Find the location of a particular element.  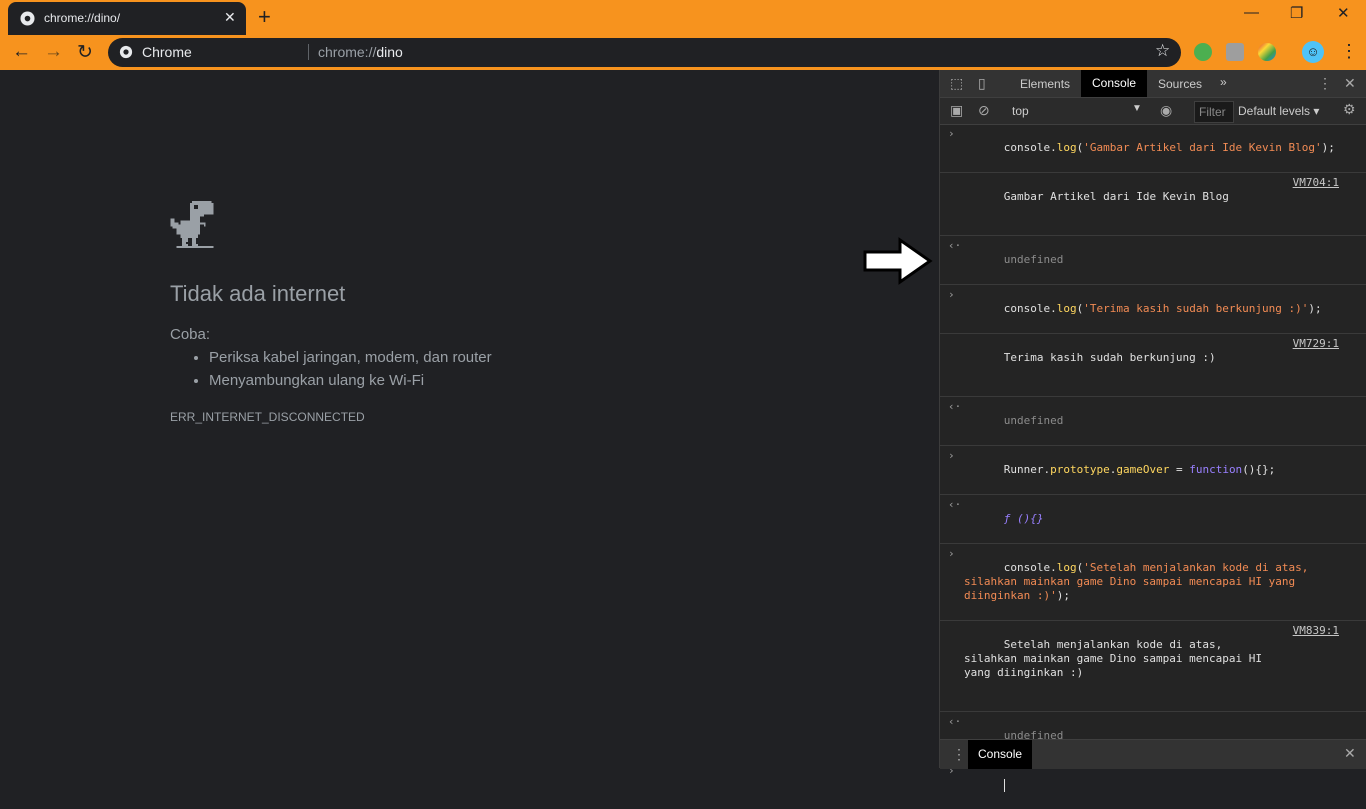

restore-button: ❐ is located at coordinates (1296, 13).